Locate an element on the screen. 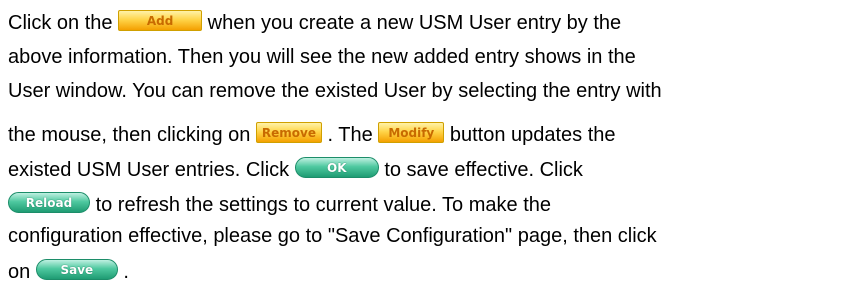 This screenshot has width=847, height=292. text-the-mouse: the mouse, then clicking on is located at coordinates (129, 135).